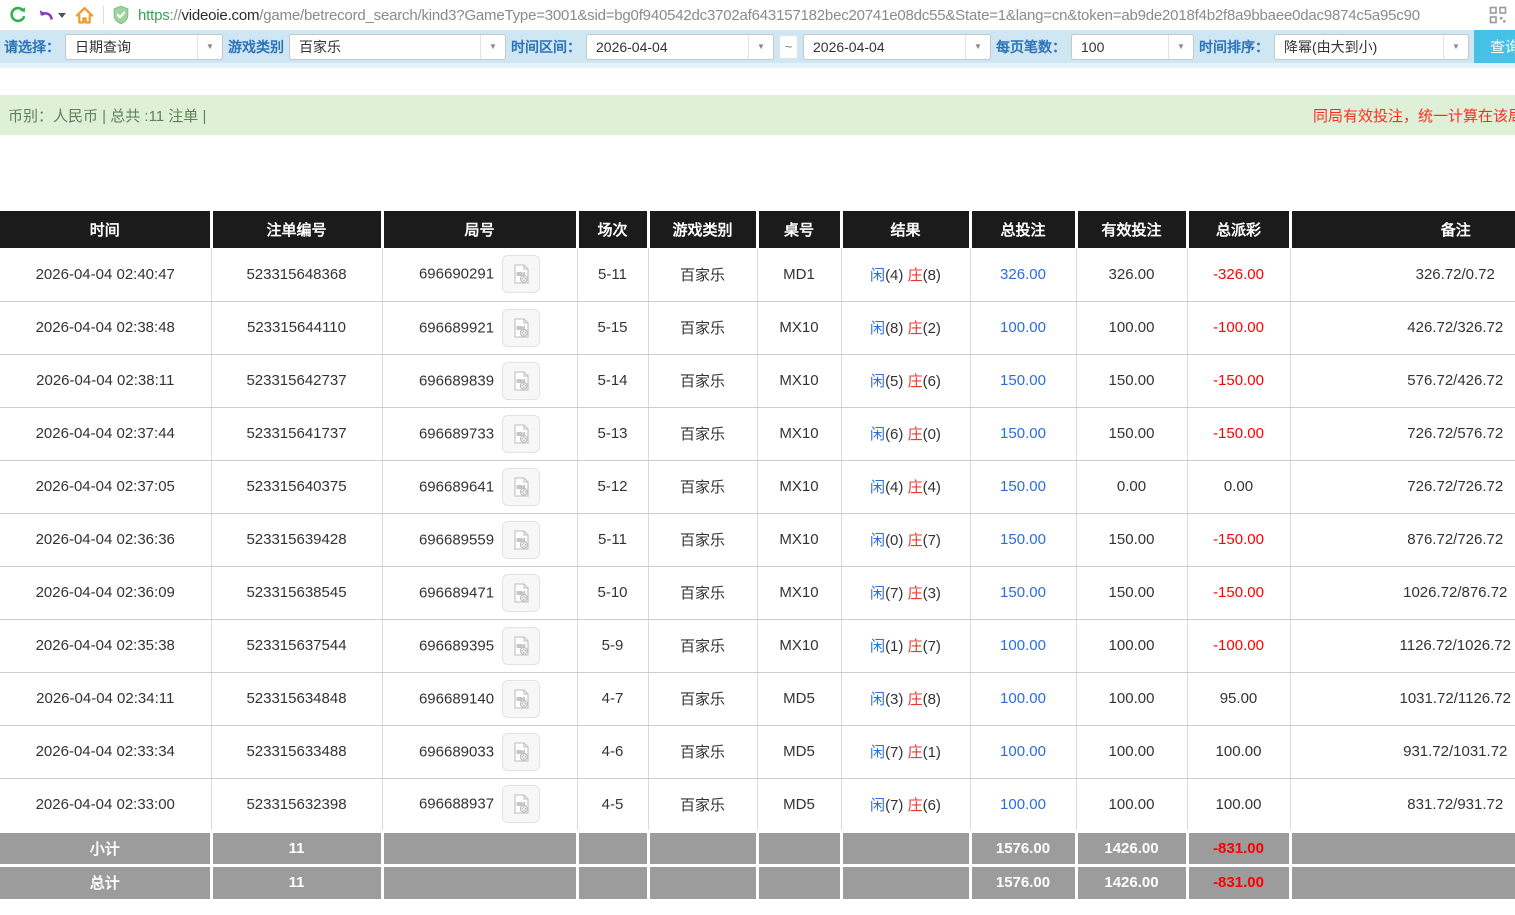 The width and height of the screenshot is (1515, 915). What do you see at coordinates (106, 229) in the screenshot?
I see `table-header-cell: 时间` at bounding box center [106, 229].